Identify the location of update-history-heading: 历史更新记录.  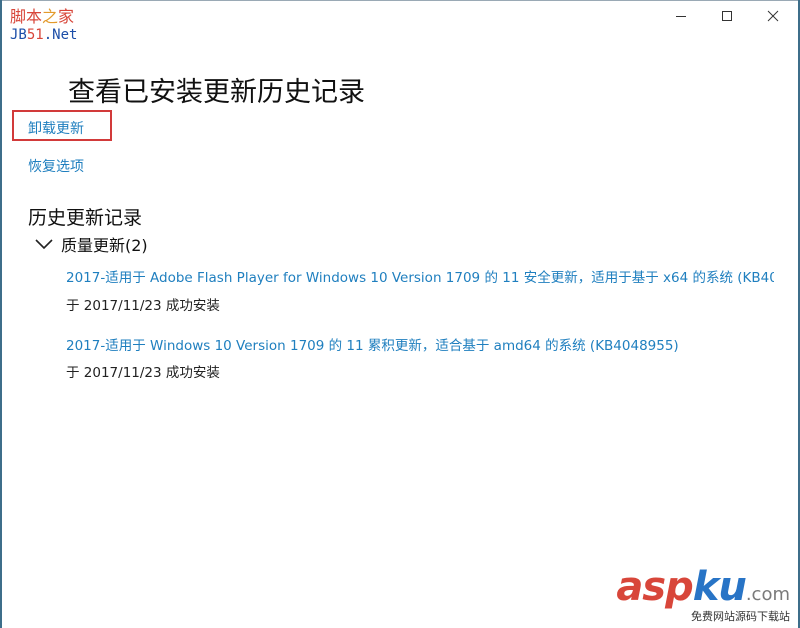
(85, 218).